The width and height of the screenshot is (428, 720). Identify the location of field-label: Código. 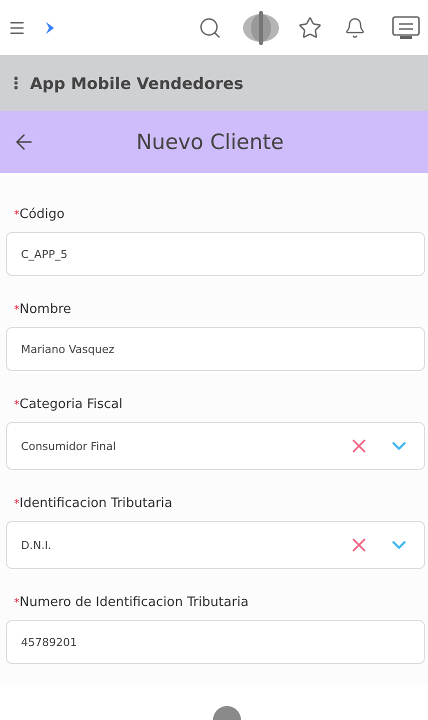
(42, 214).